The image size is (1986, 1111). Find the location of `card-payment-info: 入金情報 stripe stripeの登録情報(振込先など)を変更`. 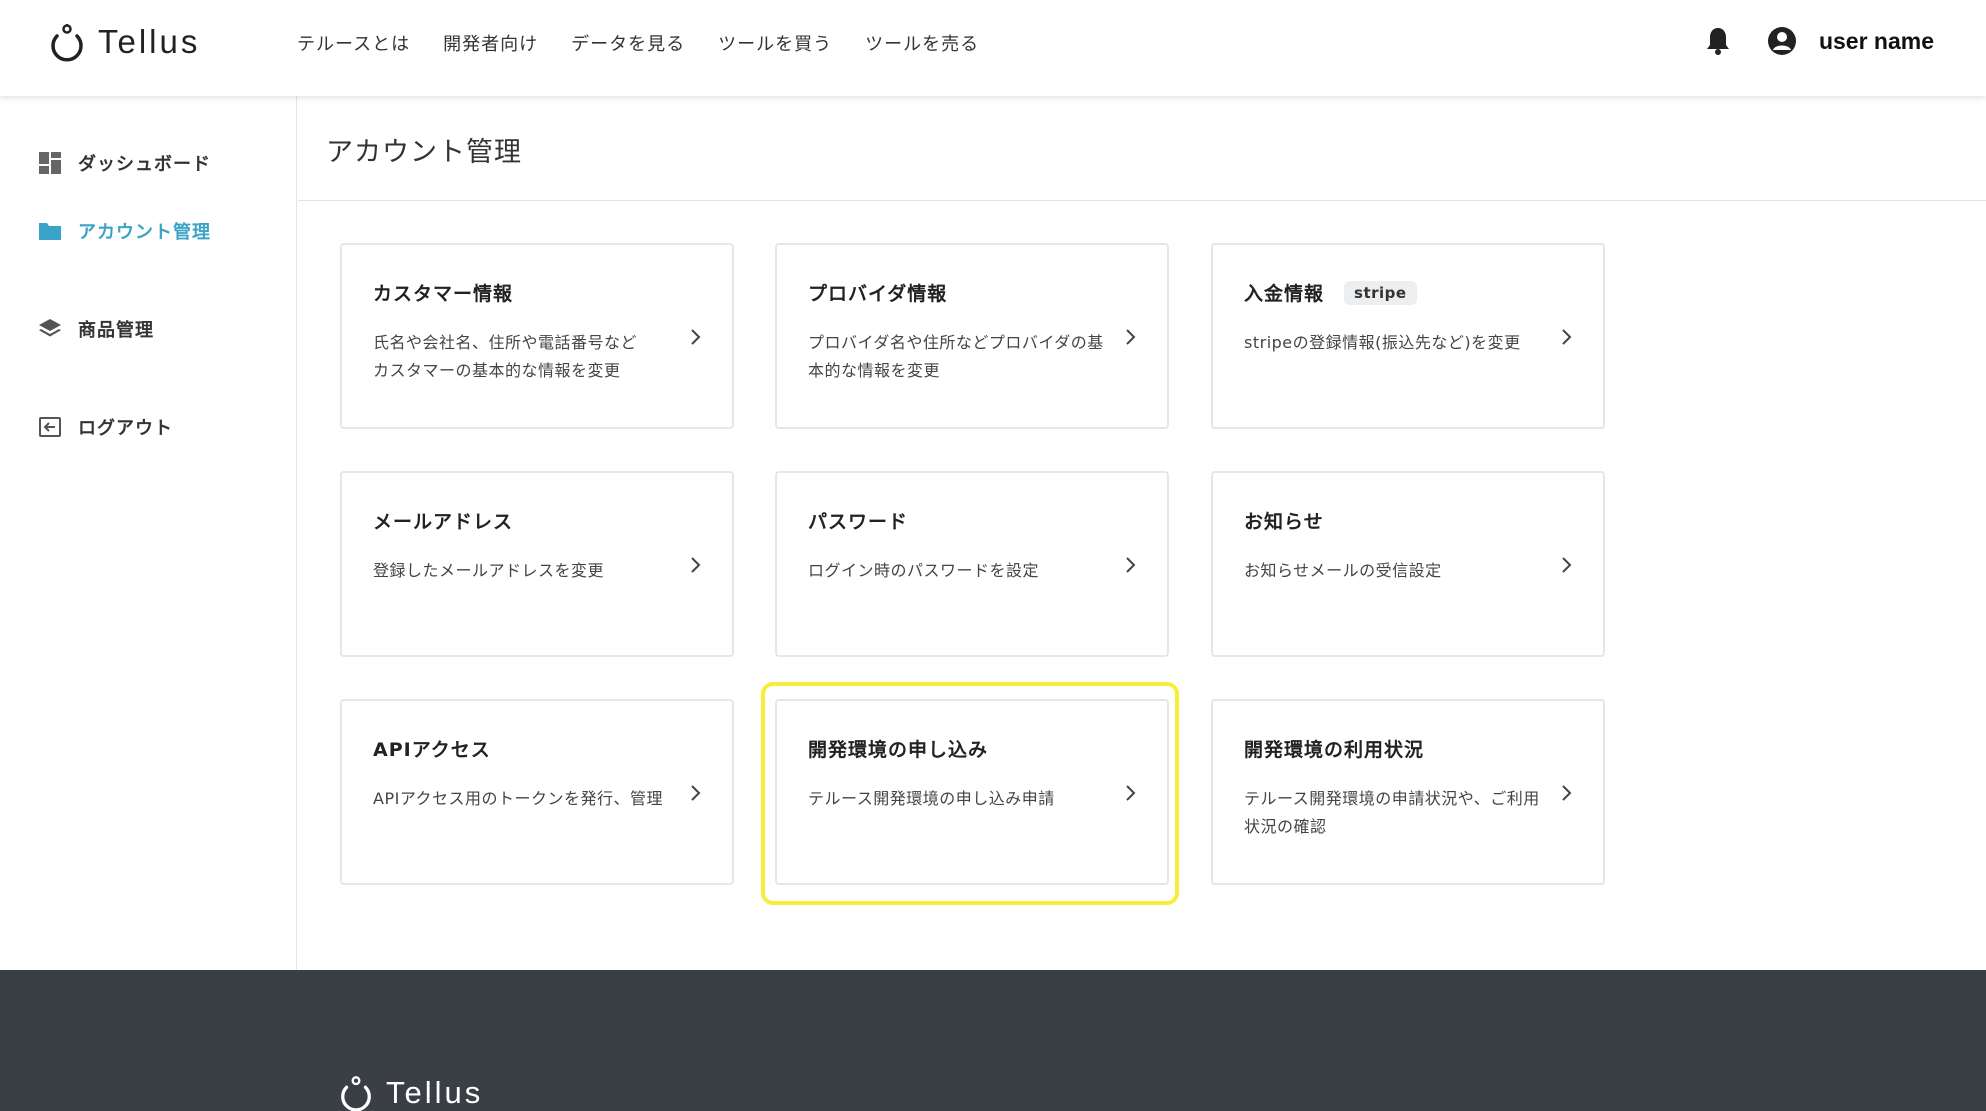

card-payment-info: 入金情報 stripe stripeの登録情報(振込先など)を変更 is located at coordinates (1408, 336).